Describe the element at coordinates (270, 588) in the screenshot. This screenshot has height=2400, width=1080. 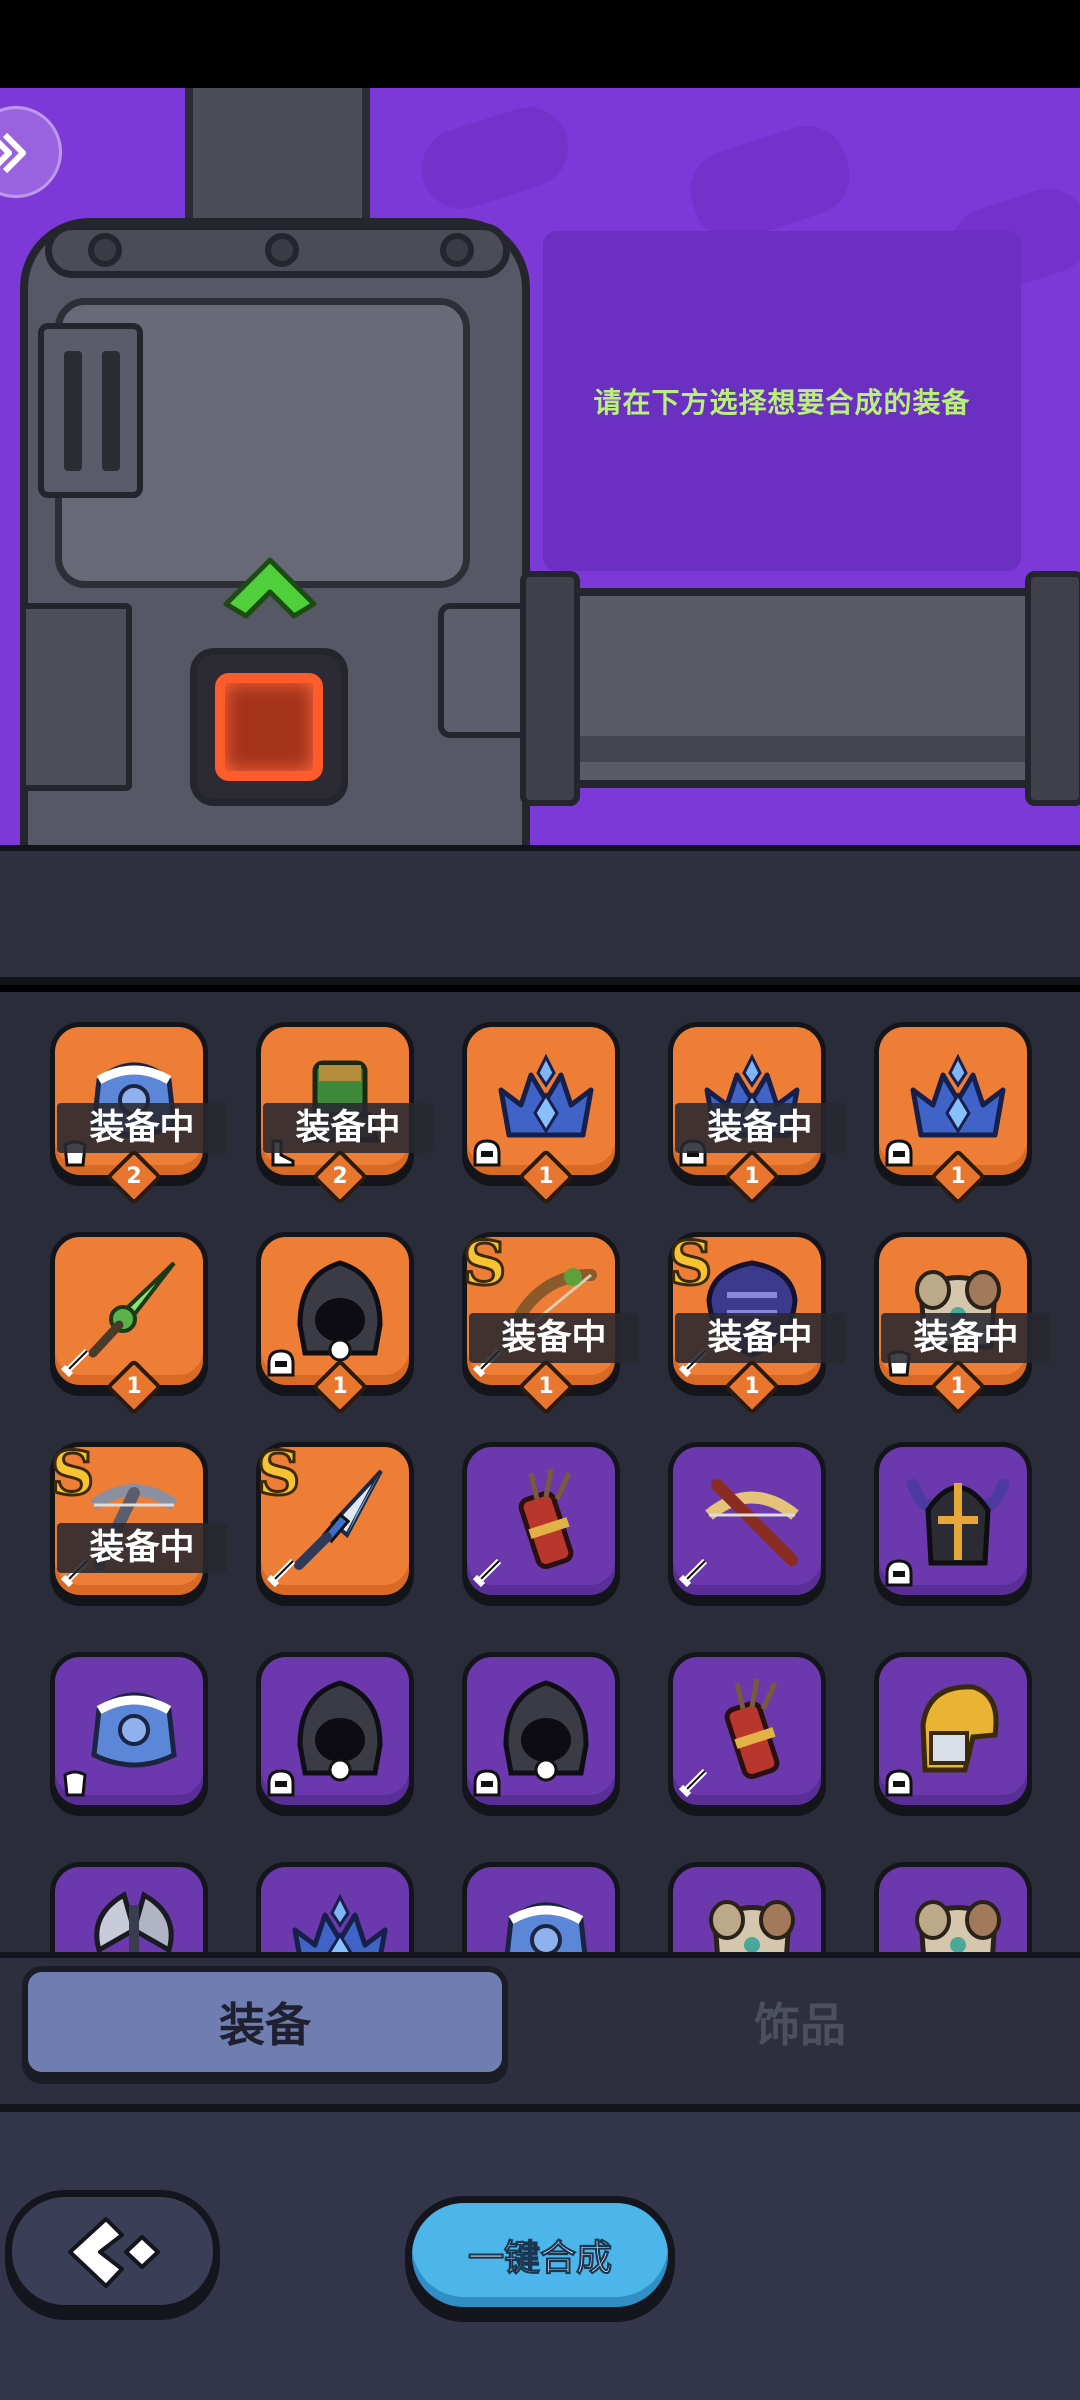
I see `chevron-up-icon` at that location.